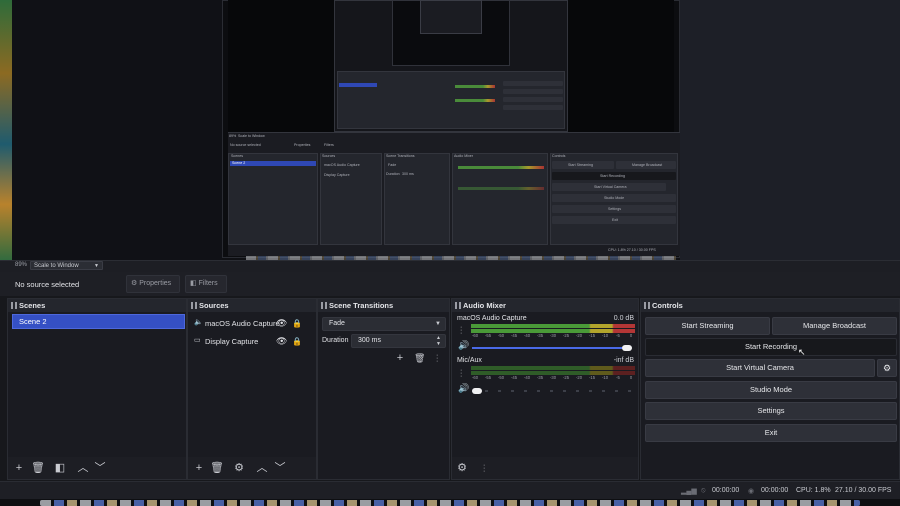 The image size is (900, 506). Describe the element at coordinates (438, 341) in the screenshot. I see `spin-arrows-icon: ▲ ▼` at that location.